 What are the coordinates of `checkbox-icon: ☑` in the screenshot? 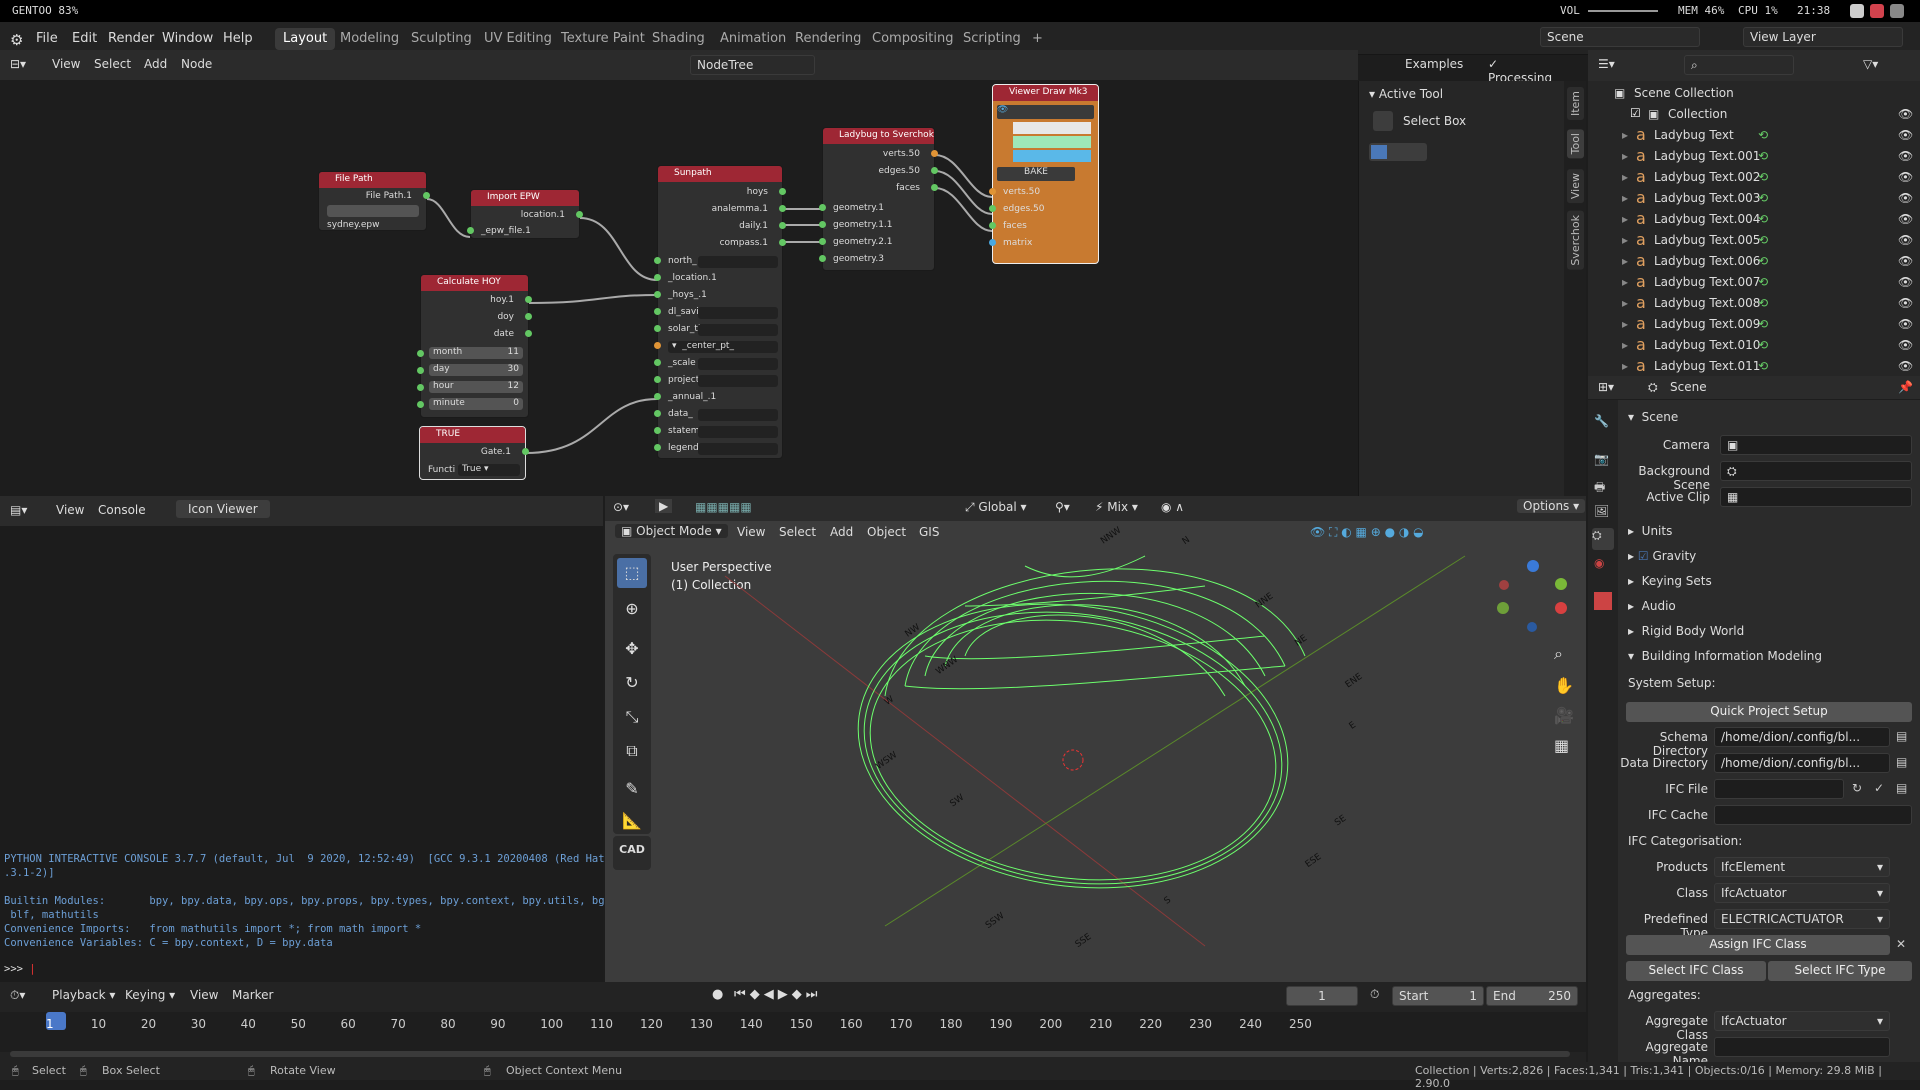 It's located at (1635, 113).